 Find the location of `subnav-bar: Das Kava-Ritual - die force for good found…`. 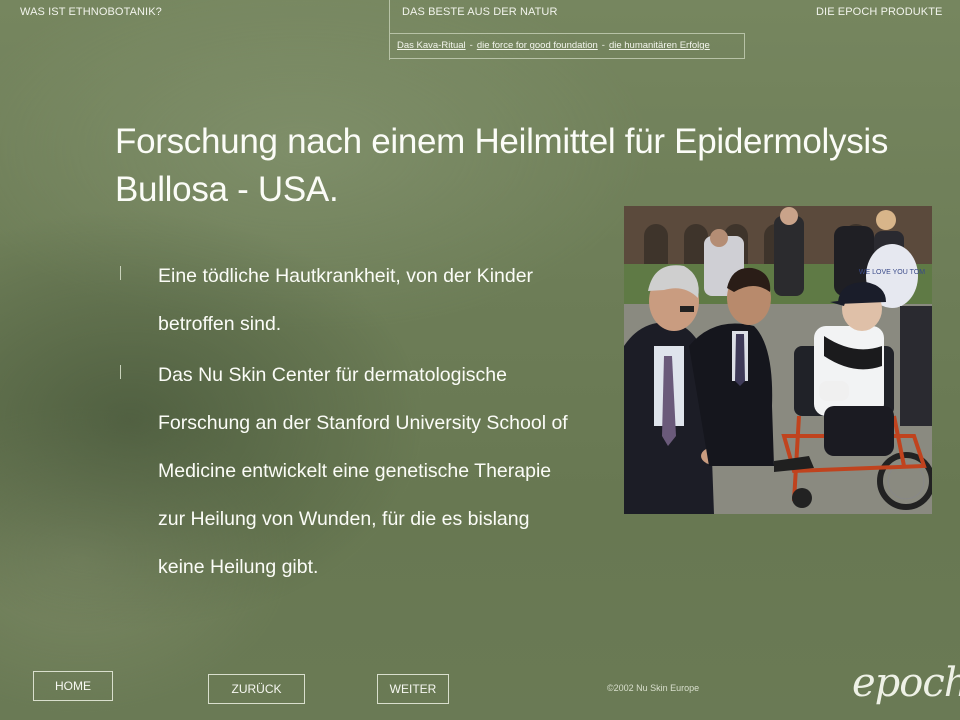

subnav-bar: Das Kava-Ritual - die force for good found… is located at coordinates (567, 46).